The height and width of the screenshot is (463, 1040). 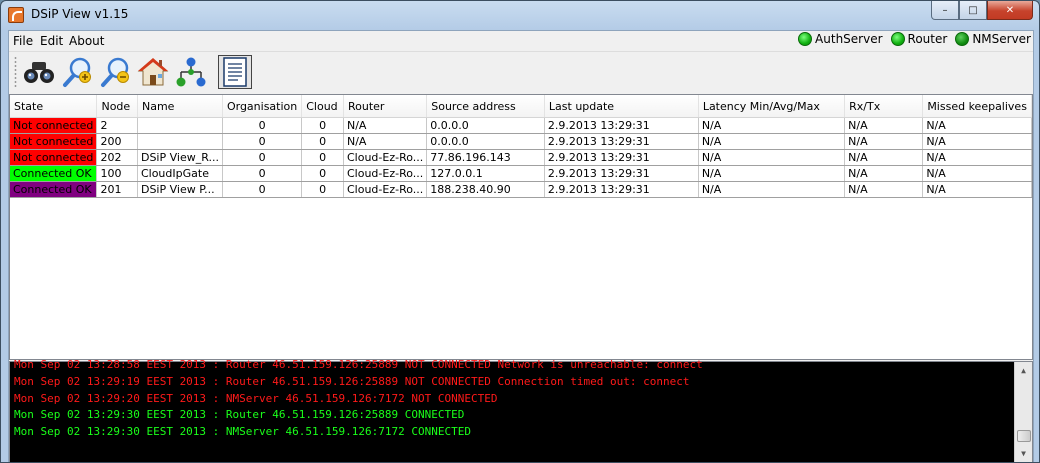 I want to click on status-label: Router, so click(x=927, y=39).